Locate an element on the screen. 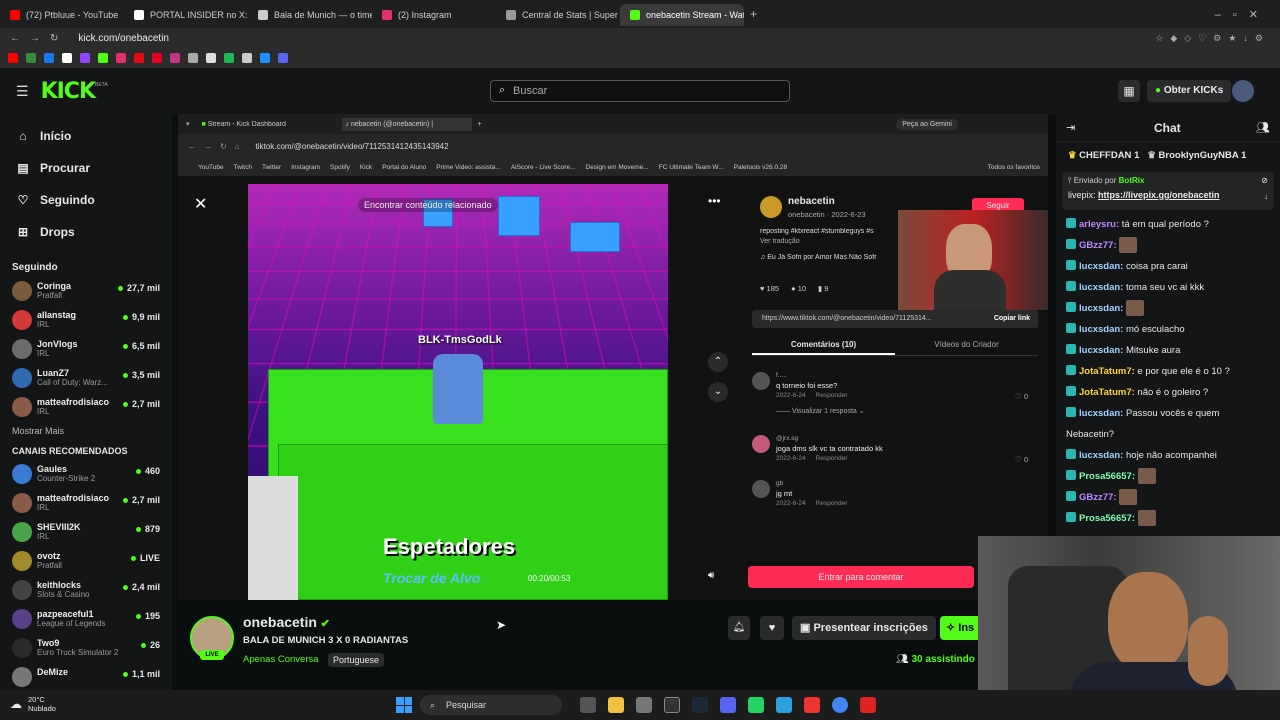 The height and width of the screenshot is (720, 1280). pinned-link: https://livepix.gg/onebacetin is located at coordinates (1159, 195).